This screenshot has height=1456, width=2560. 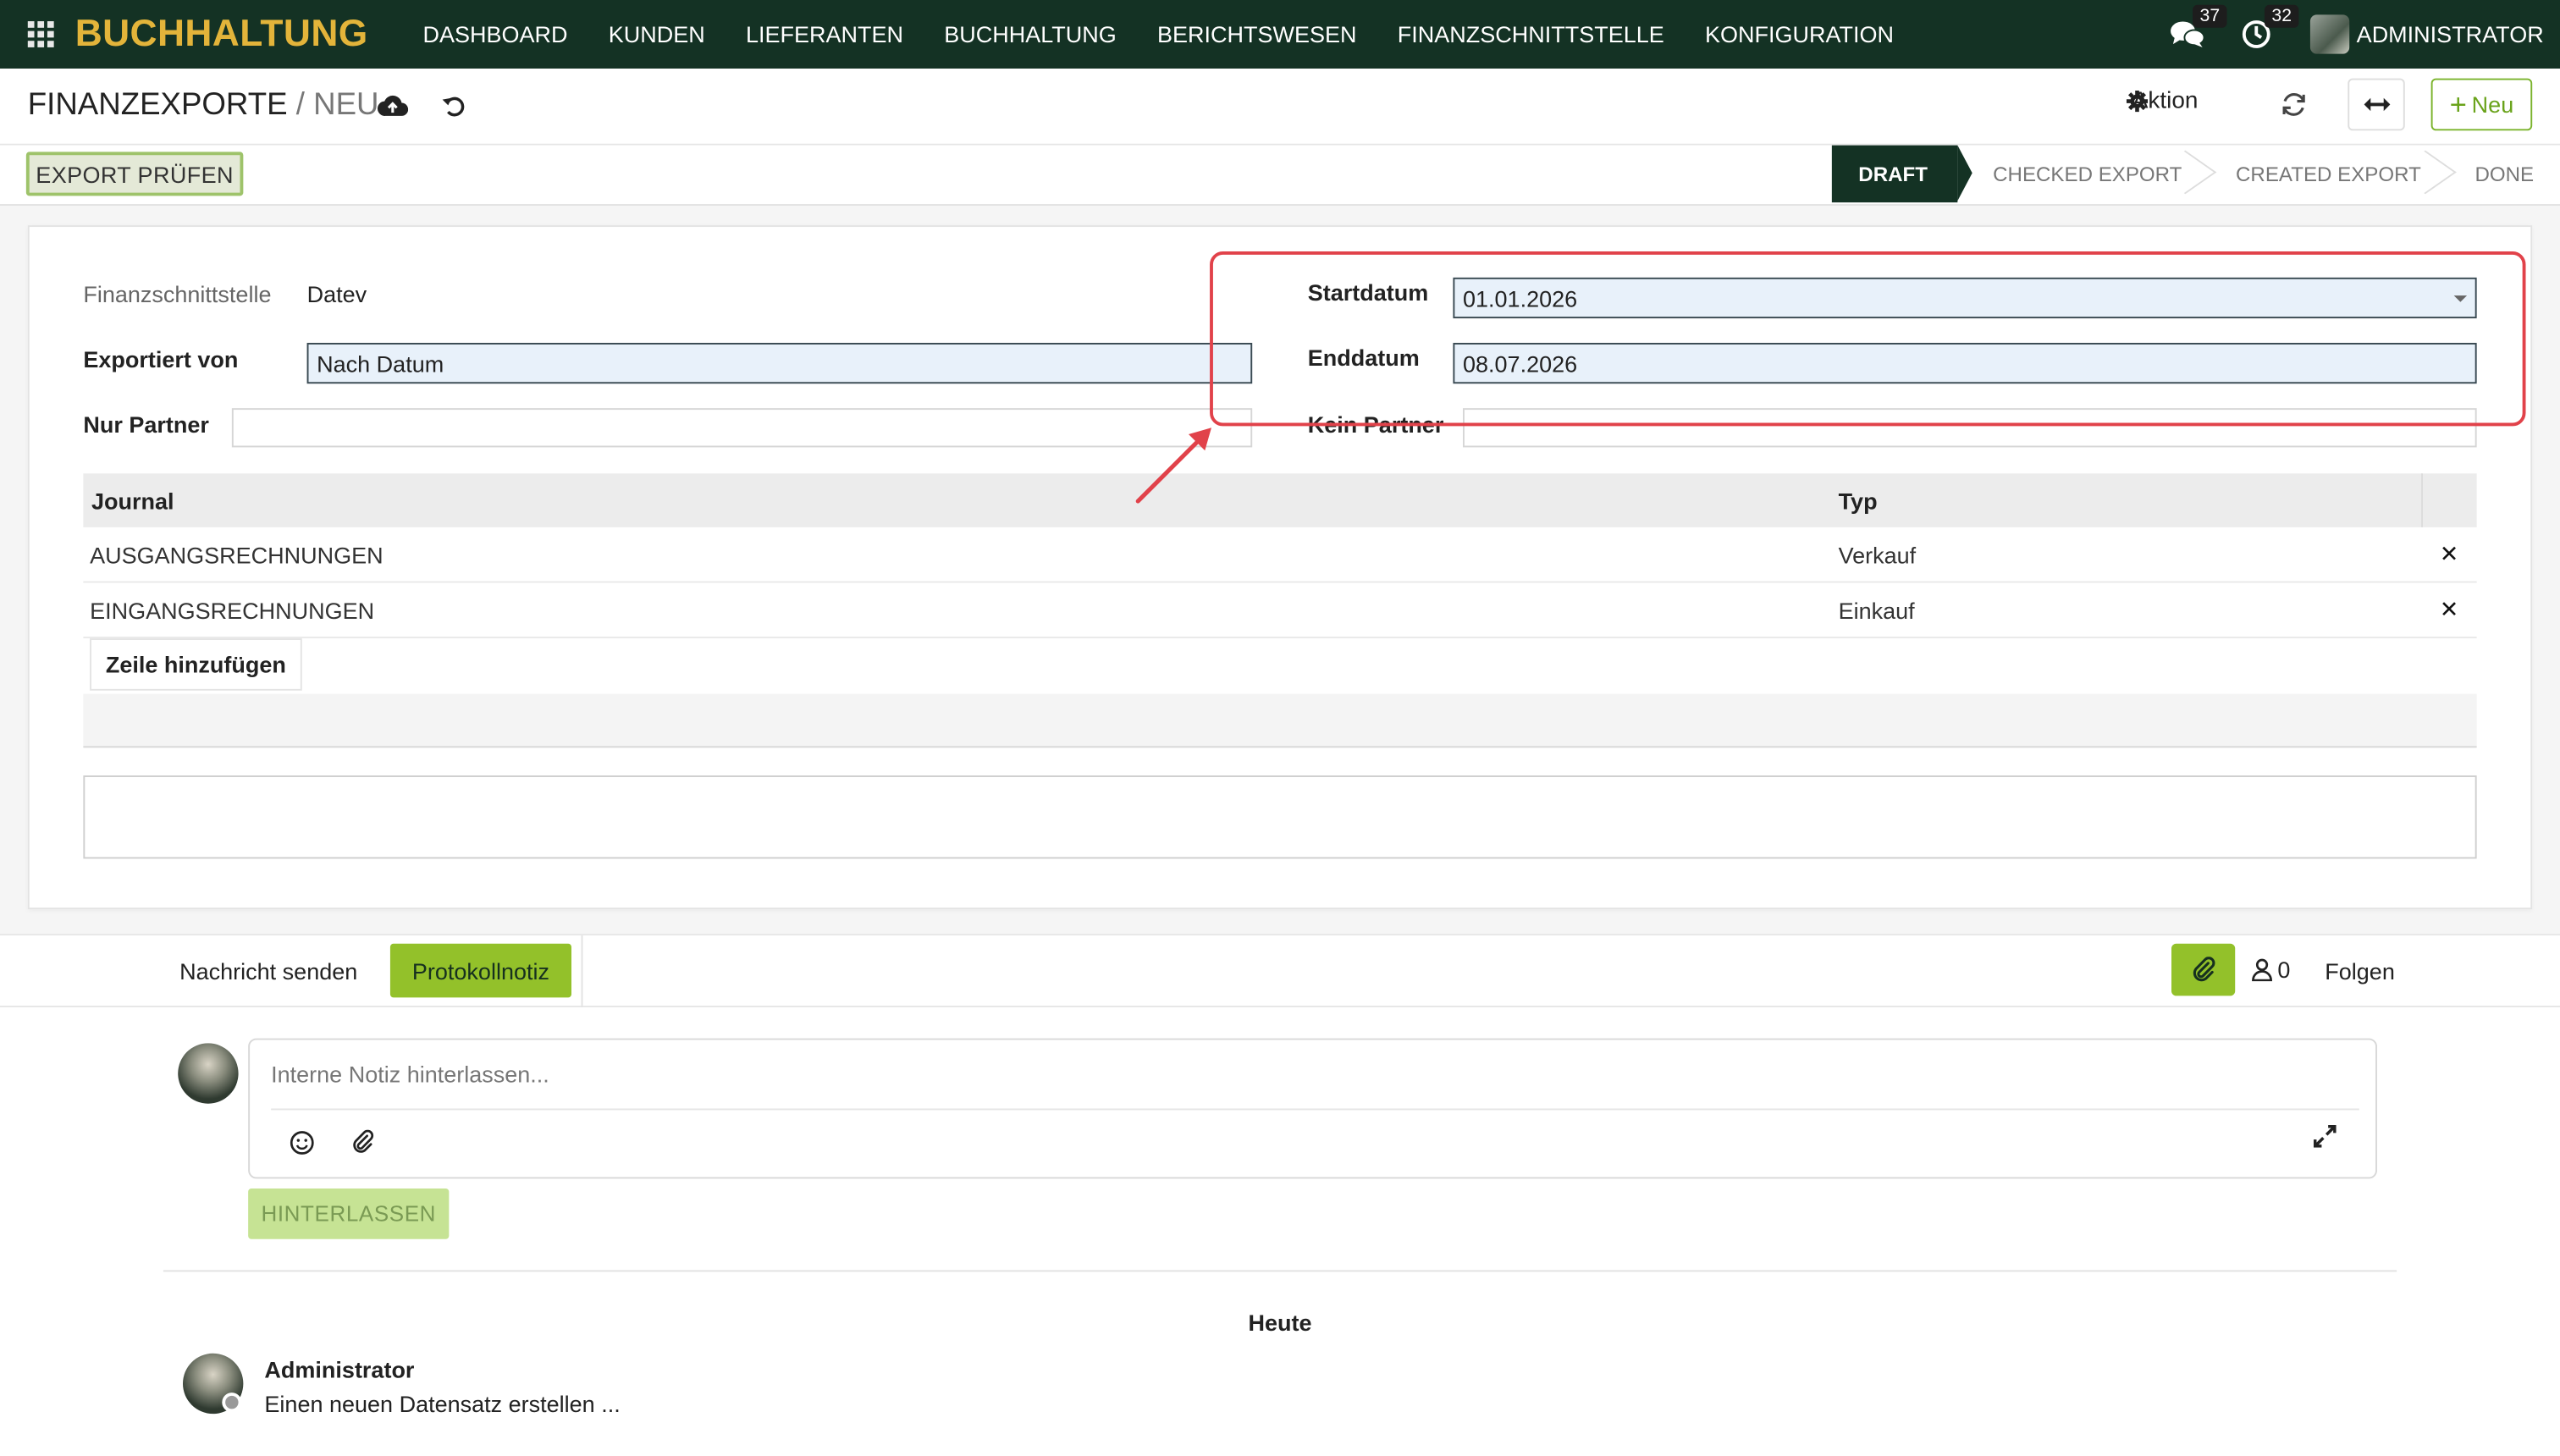 I want to click on column-type: Typ, so click(x=1858, y=501).